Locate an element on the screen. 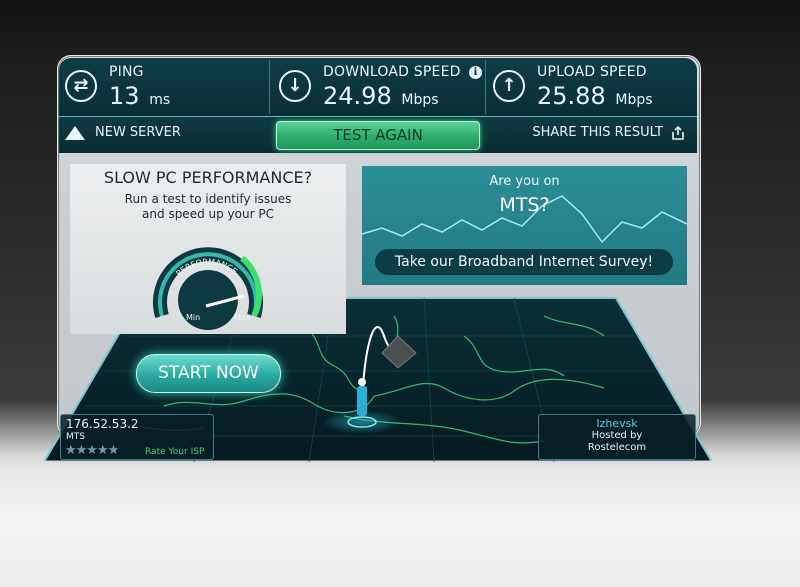 The height and width of the screenshot is (587, 800). ip-address: 176.52.53.2 is located at coordinates (102, 424).